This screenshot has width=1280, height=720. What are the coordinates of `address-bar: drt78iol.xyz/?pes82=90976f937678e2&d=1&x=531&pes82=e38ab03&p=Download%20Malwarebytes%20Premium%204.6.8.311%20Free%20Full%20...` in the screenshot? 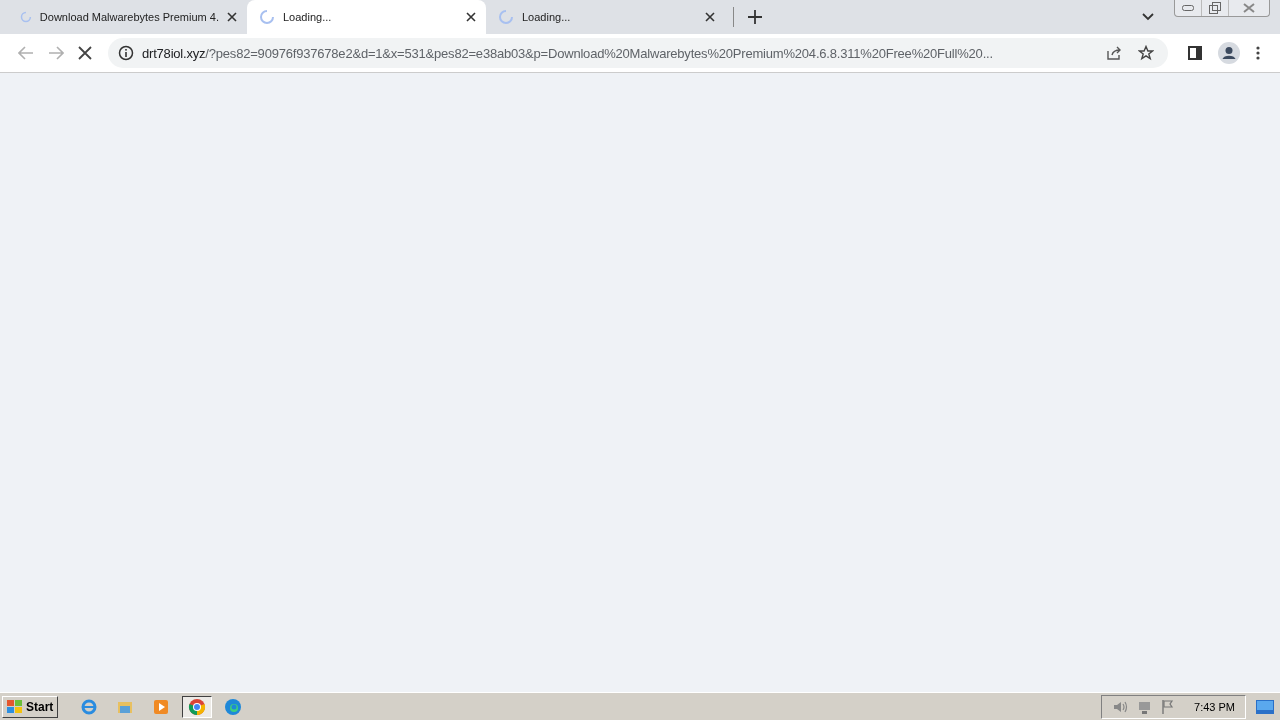 It's located at (638, 53).